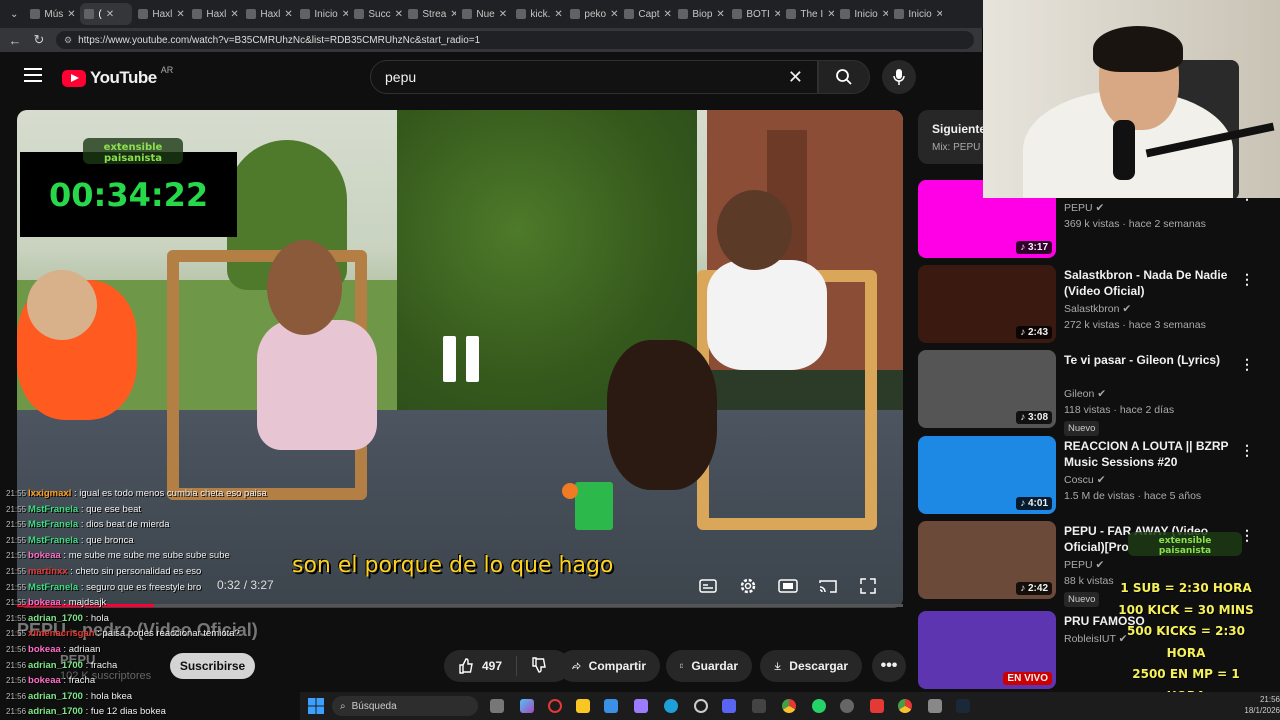 This screenshot has height=720, width=1280. What do you see at coordinates (754, 14) in the screenshot?
I see `browser-tab: BOTI ✕` at bounding box center [754, 14].